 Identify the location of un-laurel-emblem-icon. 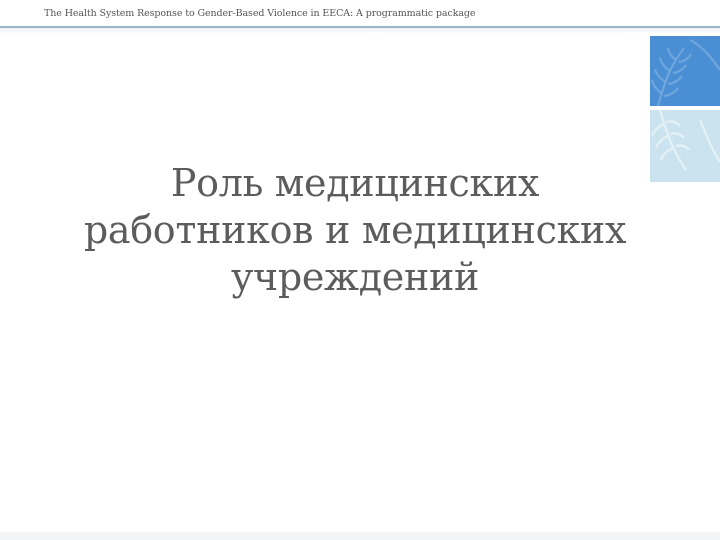
(685, 72).